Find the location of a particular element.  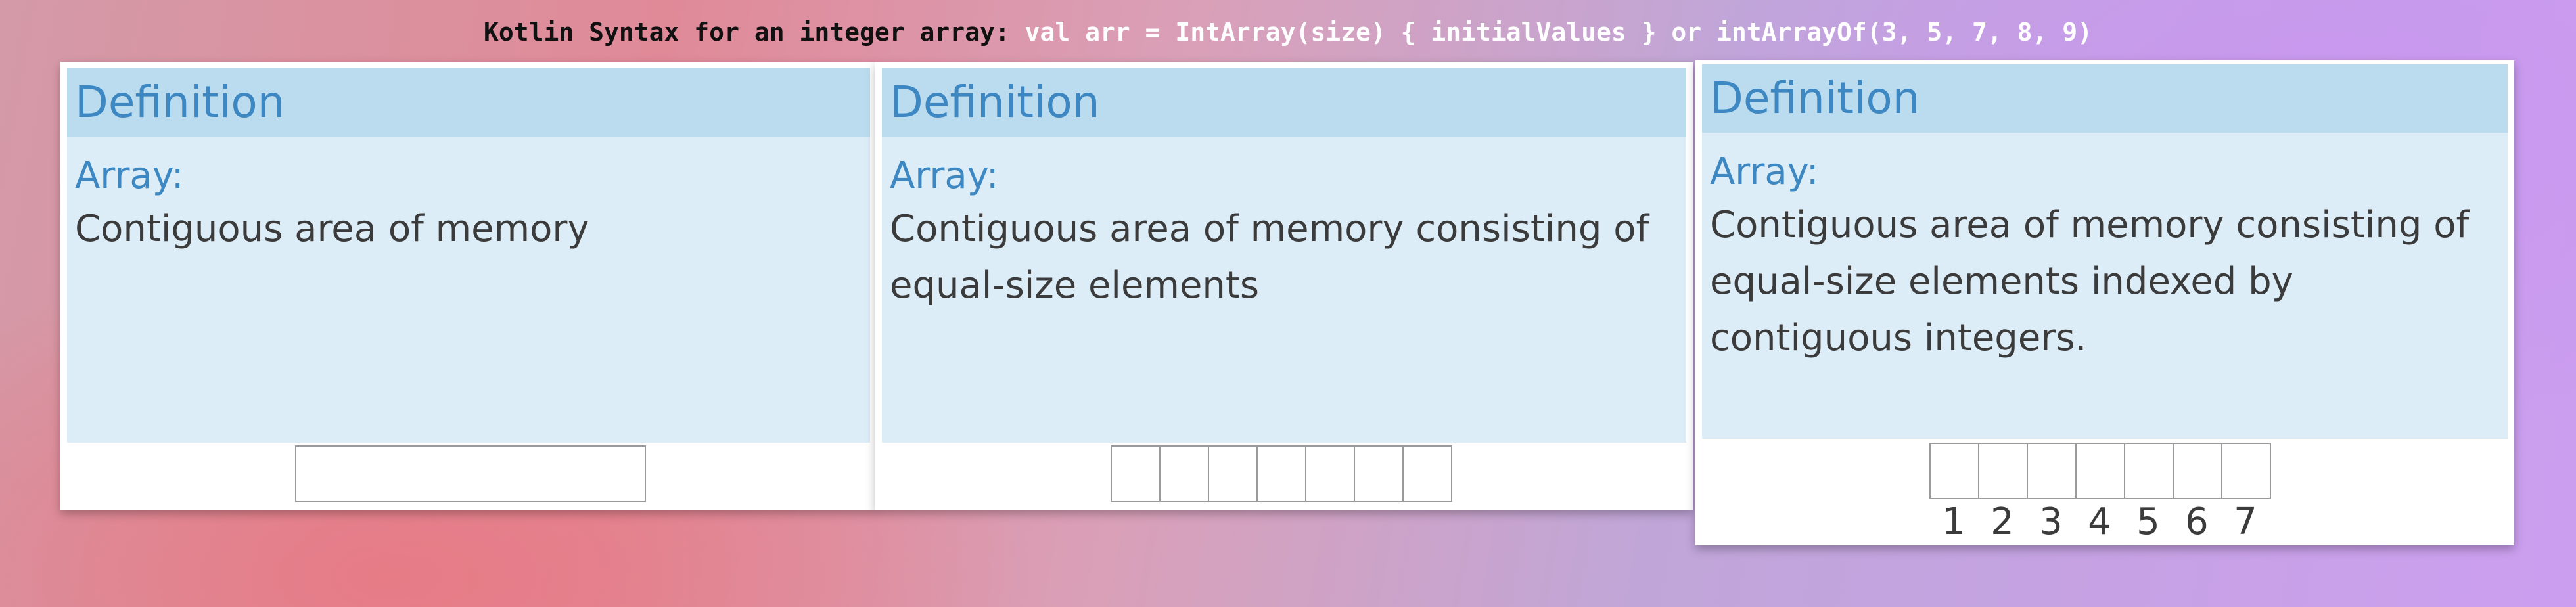

cell-index: 1 is located at coordinates (1954, 522).